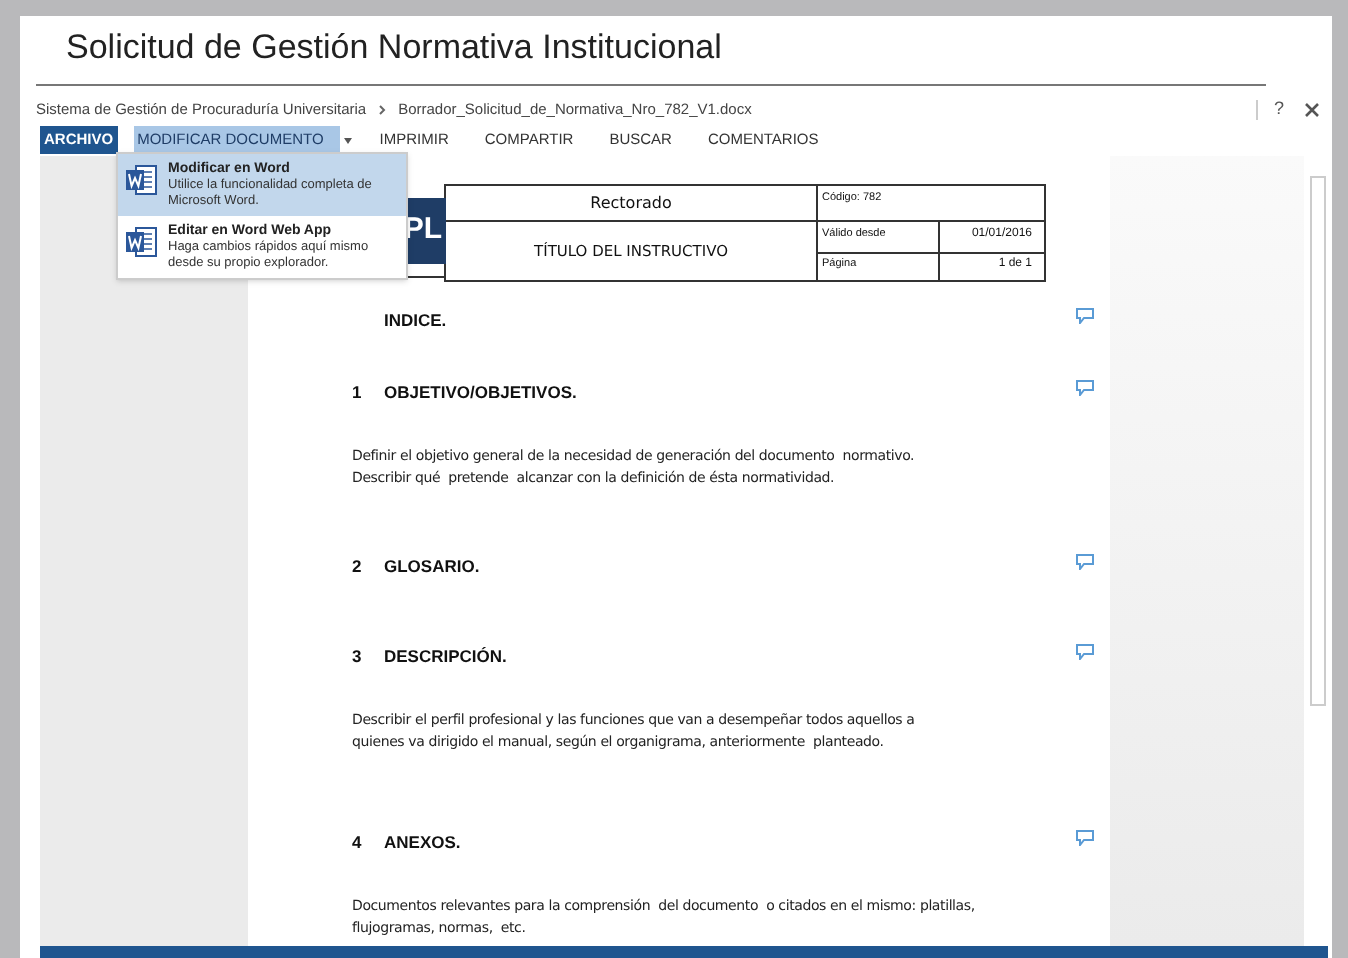 The height and width of the screenshot is (958, 1348). What do you see at coordinates (415, 320) in the screenshot?
I see `section-heading: INDICE.` at bounding box center [415, 320].